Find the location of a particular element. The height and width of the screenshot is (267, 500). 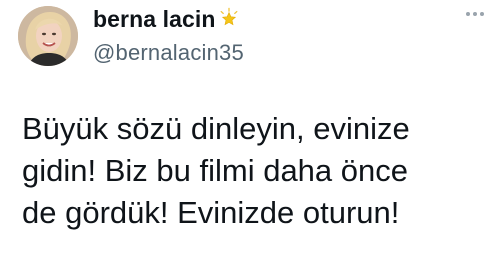

avatar-image is located at coordinates (48, 36).